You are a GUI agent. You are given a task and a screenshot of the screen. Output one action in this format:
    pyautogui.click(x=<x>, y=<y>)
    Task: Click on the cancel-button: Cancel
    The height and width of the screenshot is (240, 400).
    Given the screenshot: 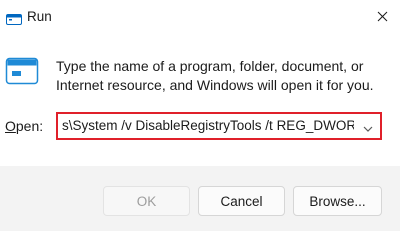 What is the action you would take?
    pyautogui.click(x=241, y=201)
    